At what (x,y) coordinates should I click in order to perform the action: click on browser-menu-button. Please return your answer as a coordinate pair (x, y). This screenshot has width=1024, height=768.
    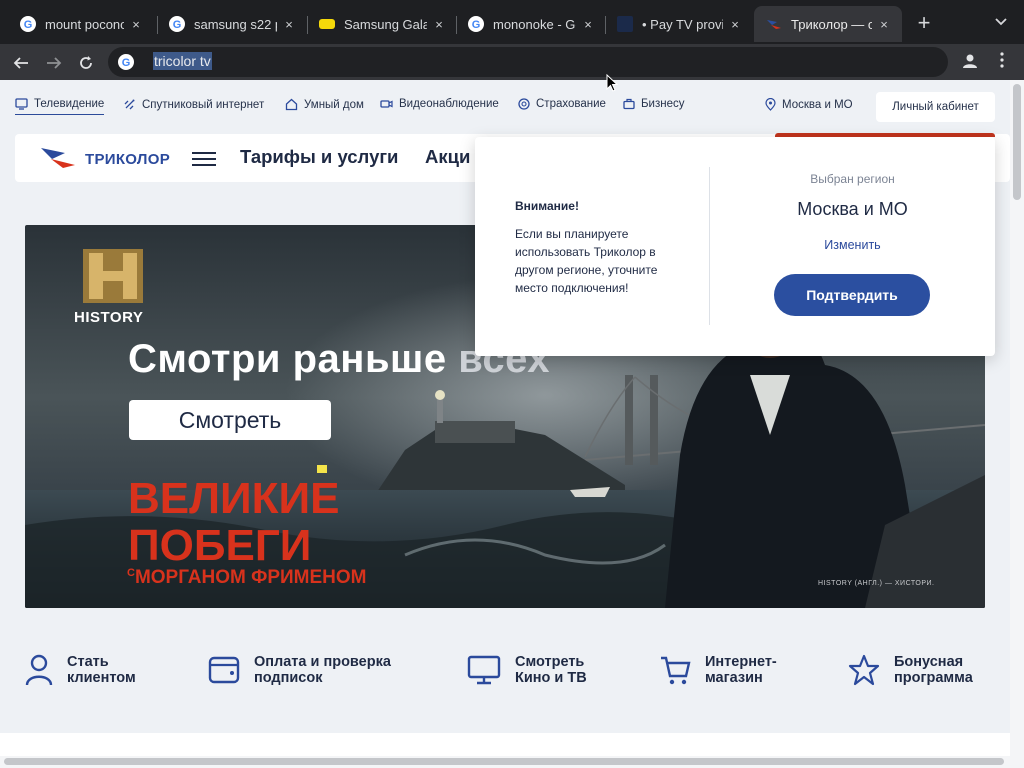
    Looking at the image, I should click on (1002, 62).